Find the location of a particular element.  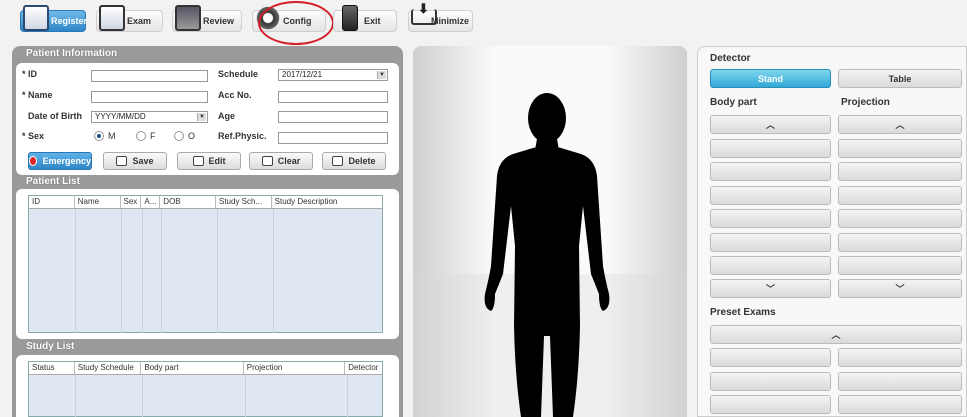

edit-icon is located at coordinates (198, 161).